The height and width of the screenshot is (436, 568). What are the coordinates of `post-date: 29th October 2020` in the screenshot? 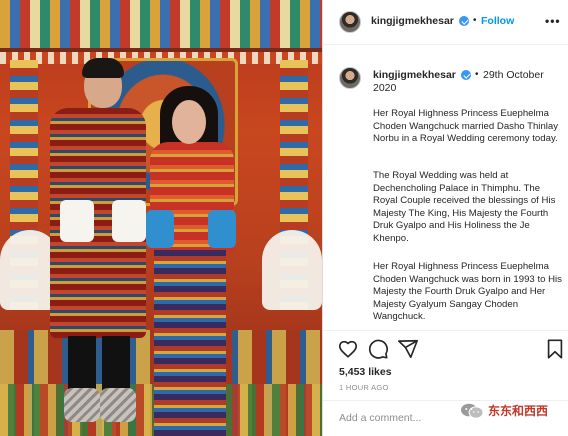 It's located at (458, 81).